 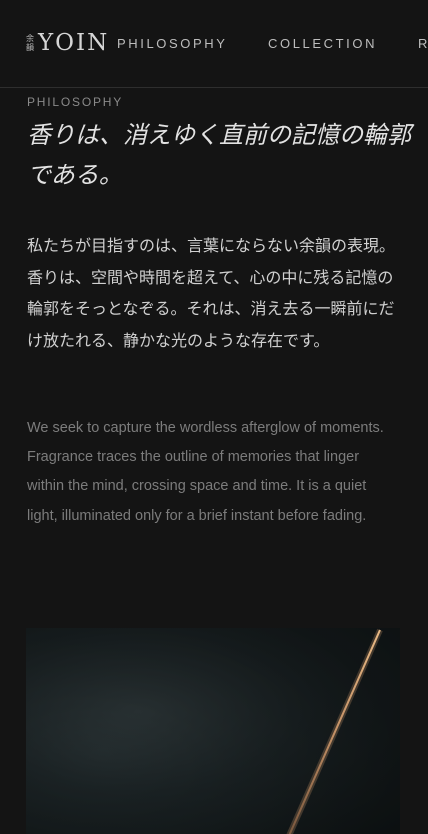 I want to click on logo-kanji-bottom: 韻, so click(x=30, y=47).